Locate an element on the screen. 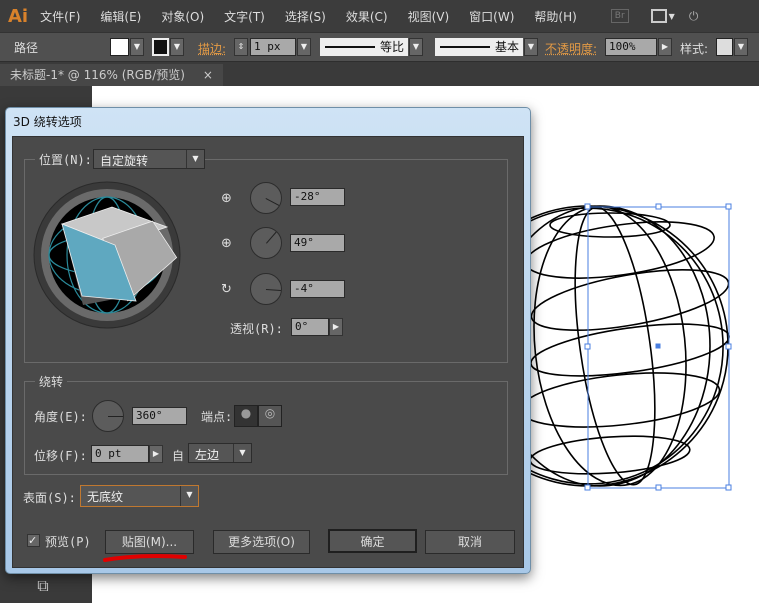 The image size is (759, 603). cap-off-button: ◎ is located at coordinates (270, 416).